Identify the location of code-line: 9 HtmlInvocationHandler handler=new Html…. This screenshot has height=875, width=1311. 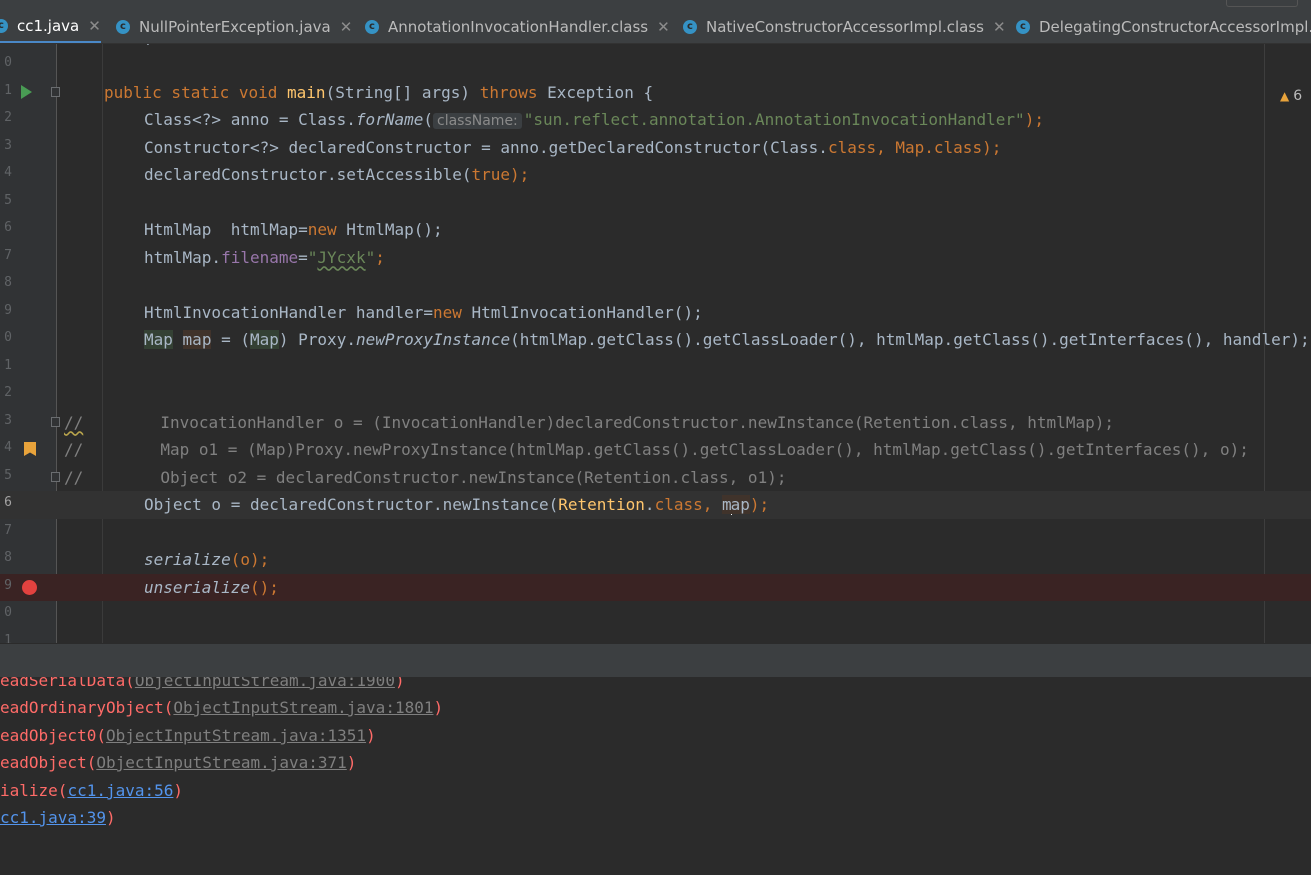
(655, 313).